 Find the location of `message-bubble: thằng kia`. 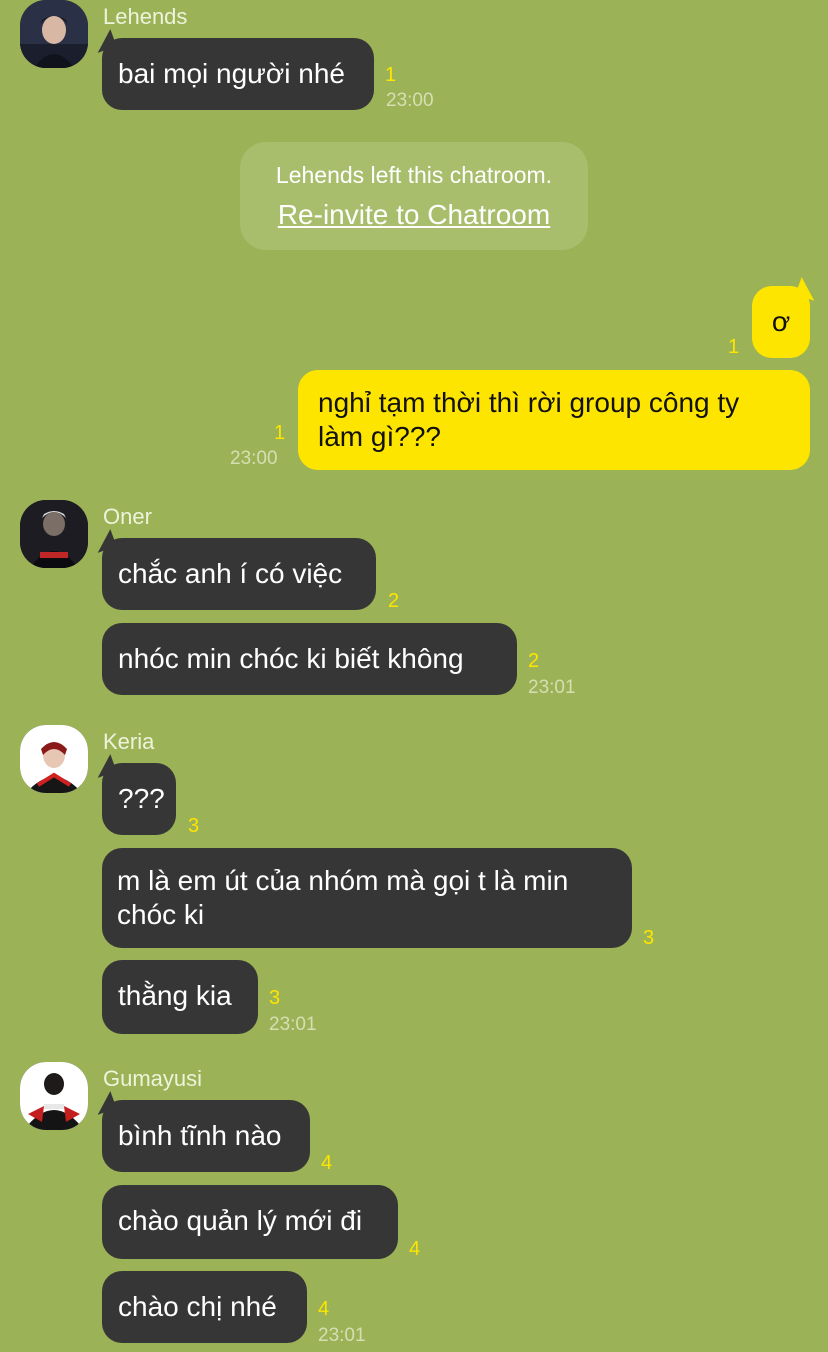

message-bubble: thằng kia is located at coordinates (180, 997).